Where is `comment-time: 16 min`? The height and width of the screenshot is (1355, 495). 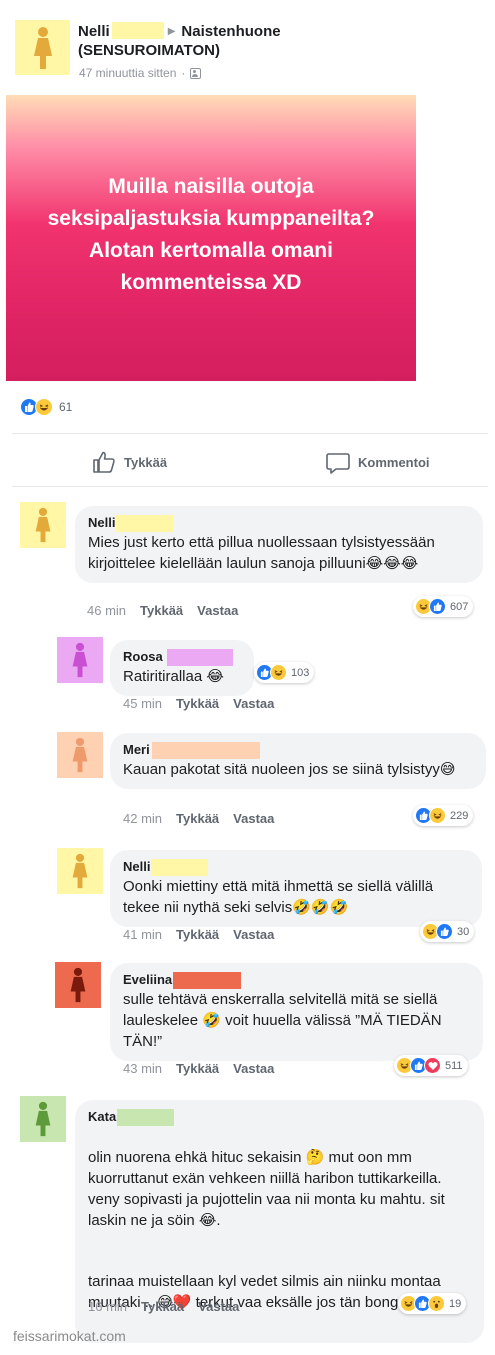
comment-time: 16 min is located at coordinates (107, 1306).